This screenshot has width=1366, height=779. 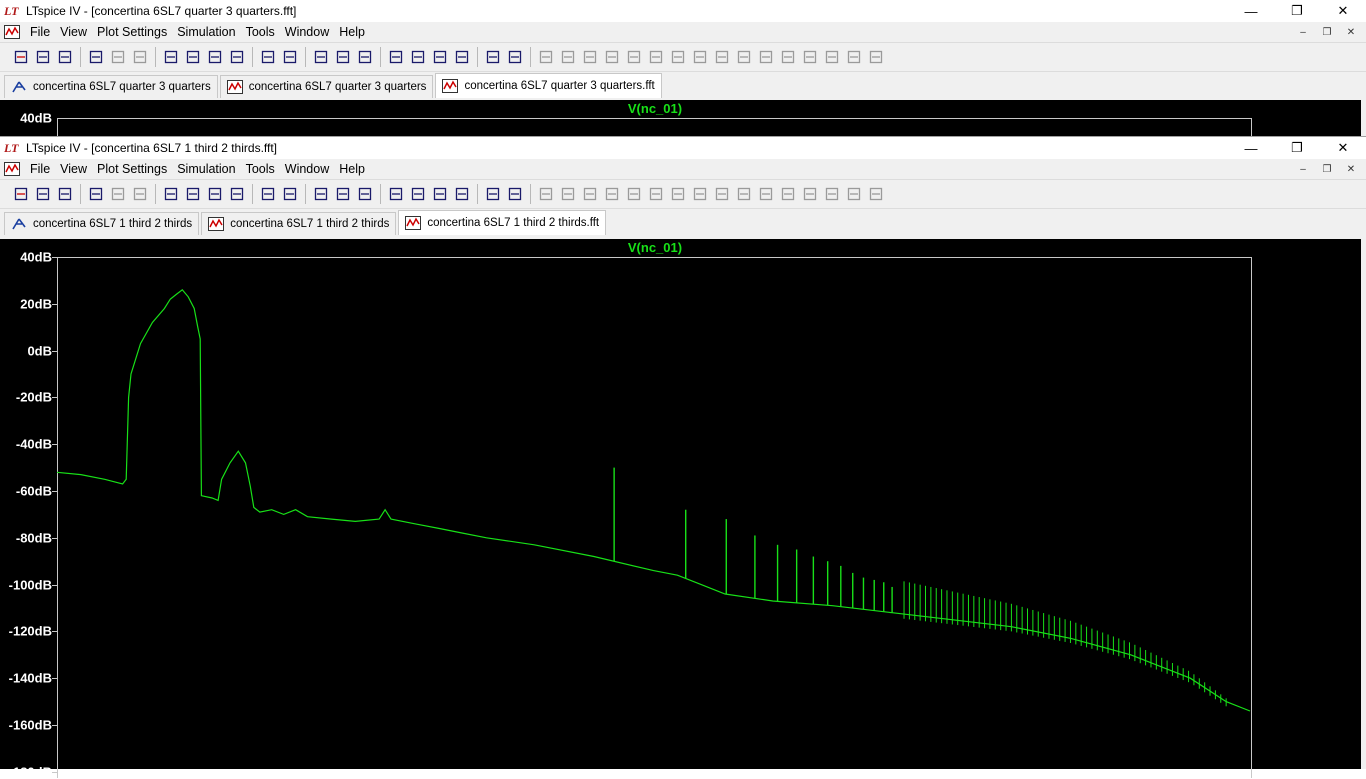 I want to click on rotate-icon, so click(x=810, y=194).